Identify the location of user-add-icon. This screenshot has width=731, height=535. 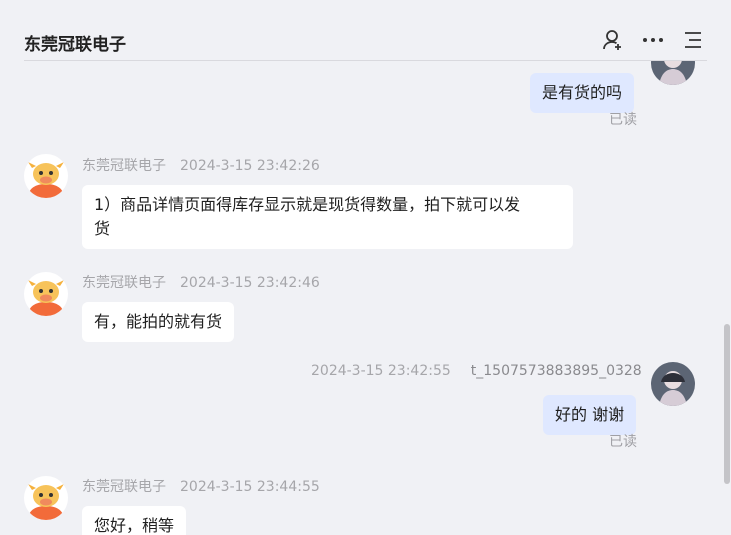
(613, 40).